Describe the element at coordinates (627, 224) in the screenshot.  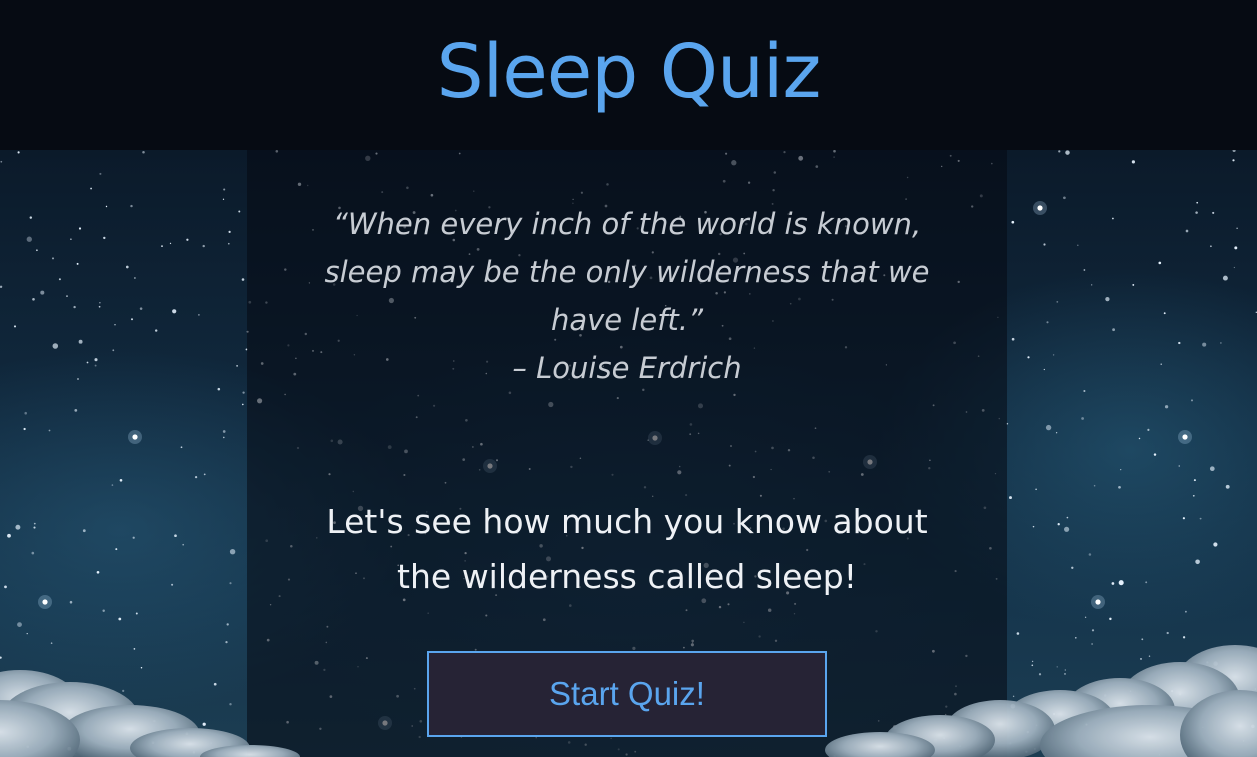
I see `quote-line: “When every inch of the world is known,` at that location.